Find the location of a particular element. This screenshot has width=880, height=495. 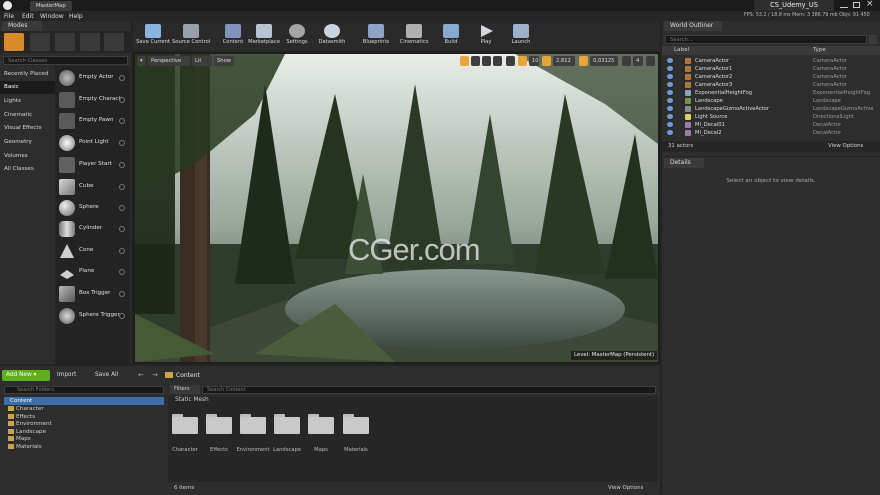

outliner-settings-icon is located at coordinates (873, 39).